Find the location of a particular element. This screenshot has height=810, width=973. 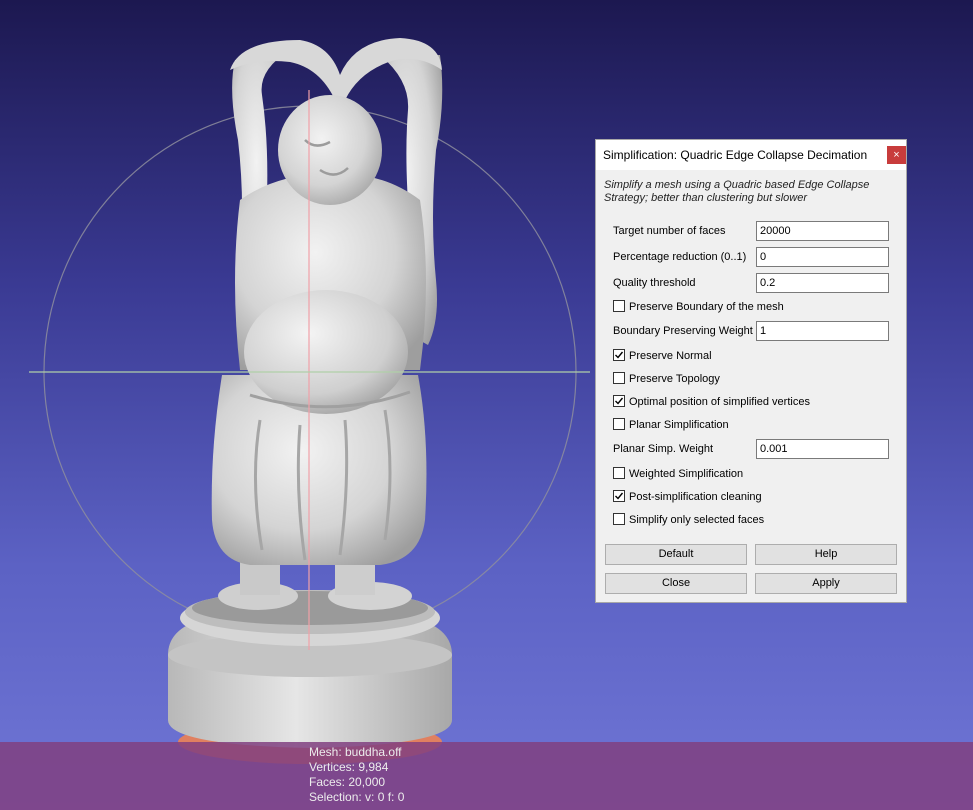

selection-count: Selection: v: 0 f: 0 is located at coordinates (357, 797).